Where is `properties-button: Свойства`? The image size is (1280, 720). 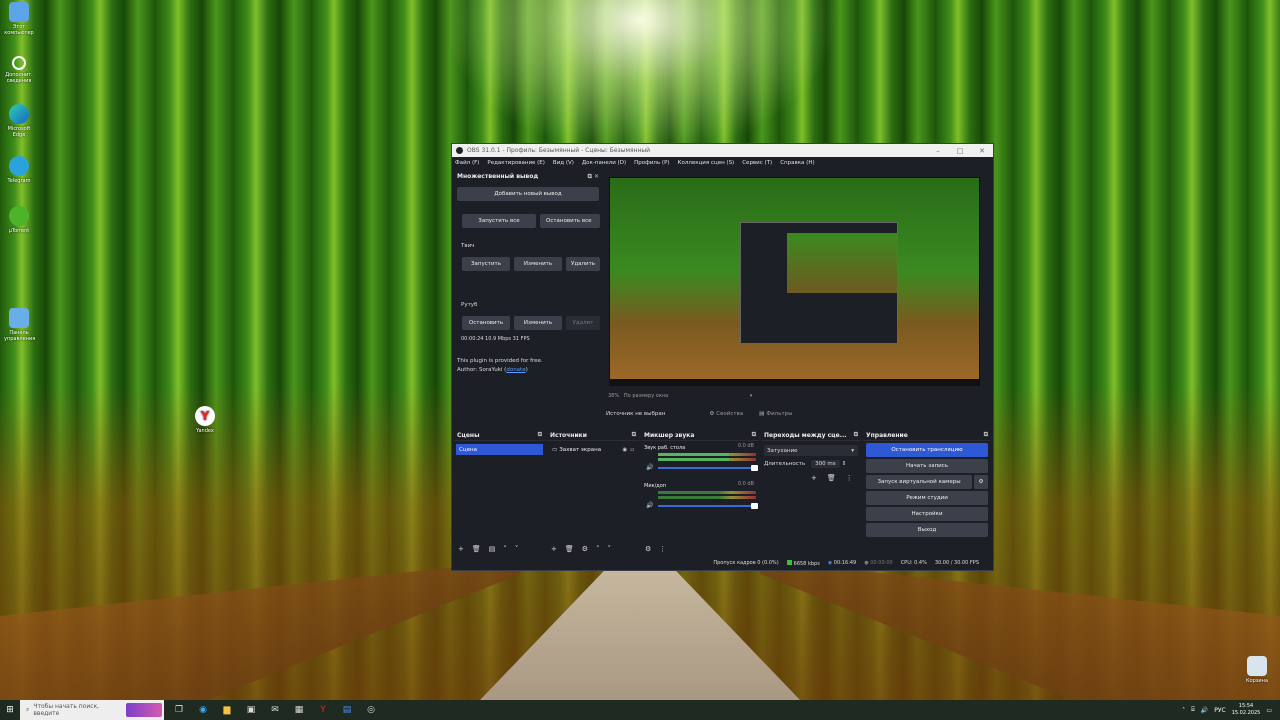
properties-button: Свойства is located at coordinates (729, 414).